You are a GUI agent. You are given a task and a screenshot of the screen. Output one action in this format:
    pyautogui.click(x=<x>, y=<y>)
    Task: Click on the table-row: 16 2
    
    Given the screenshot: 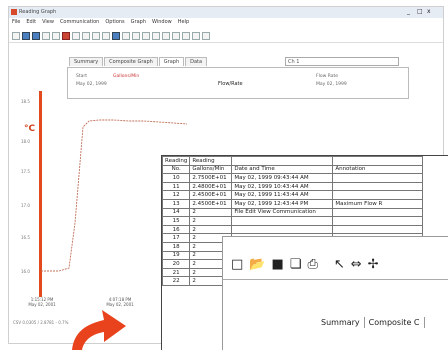 What is the action you would take?
    pyautogui.click(x=292, y=229)
    